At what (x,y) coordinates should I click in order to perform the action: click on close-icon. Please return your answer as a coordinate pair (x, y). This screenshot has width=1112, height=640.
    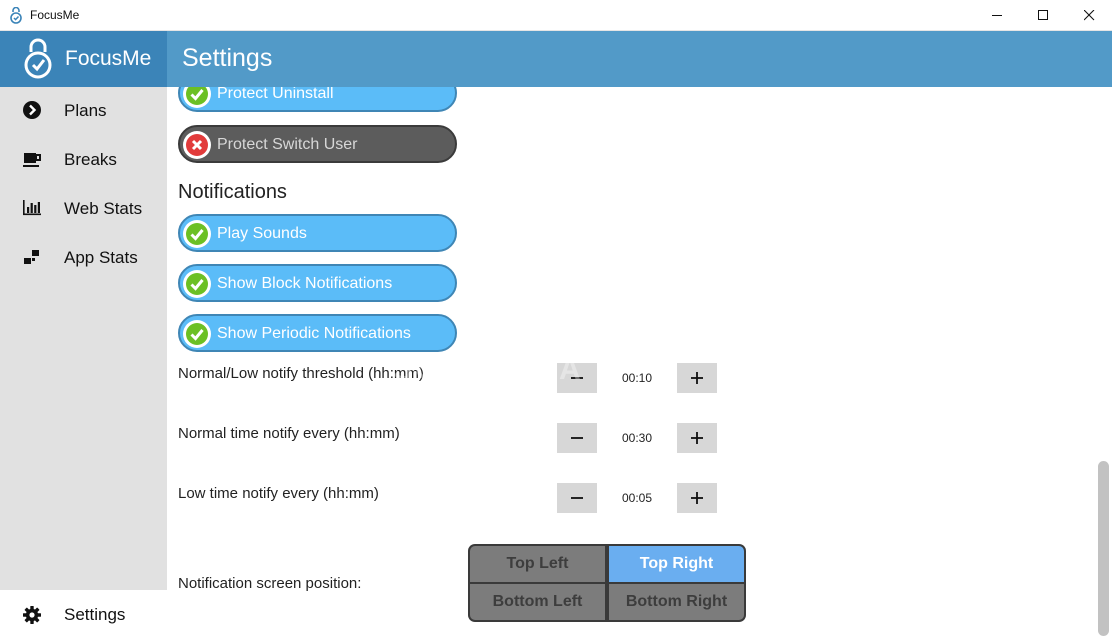
    Looking at the image, I should click on (1088, 15).